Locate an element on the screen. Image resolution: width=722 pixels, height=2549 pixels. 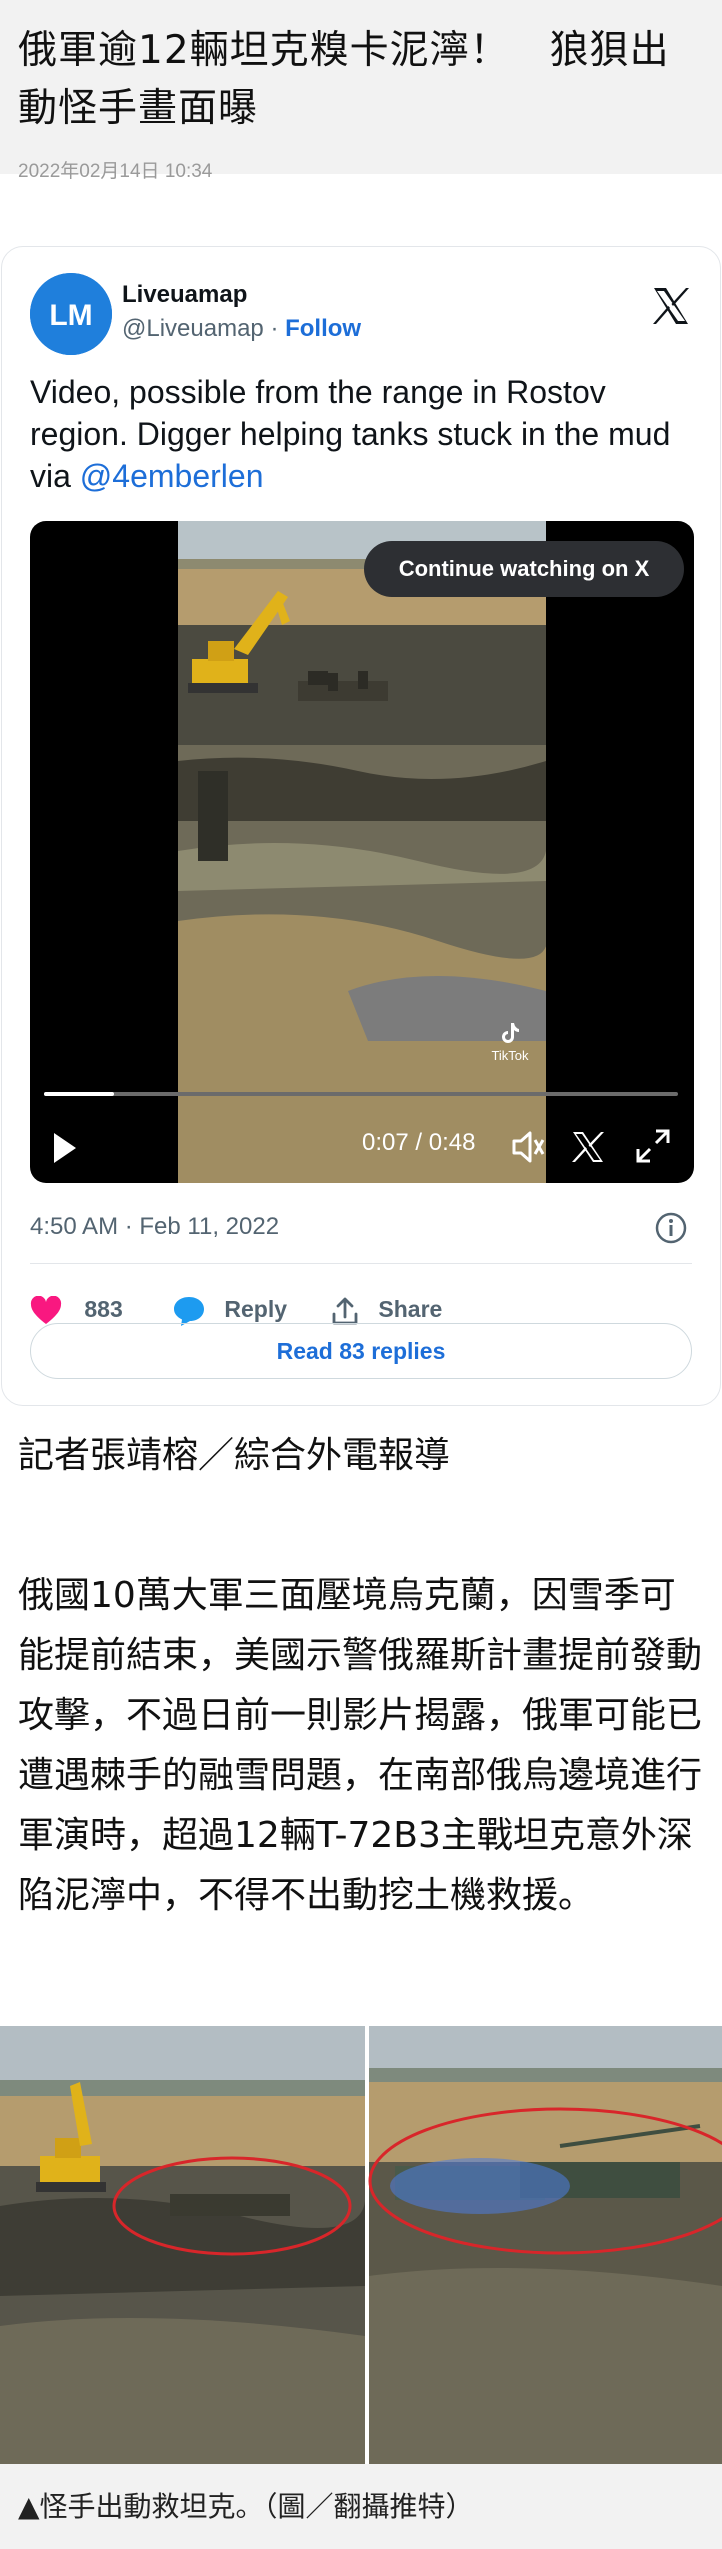
heart-icon is located at coordinates (46, 1309).